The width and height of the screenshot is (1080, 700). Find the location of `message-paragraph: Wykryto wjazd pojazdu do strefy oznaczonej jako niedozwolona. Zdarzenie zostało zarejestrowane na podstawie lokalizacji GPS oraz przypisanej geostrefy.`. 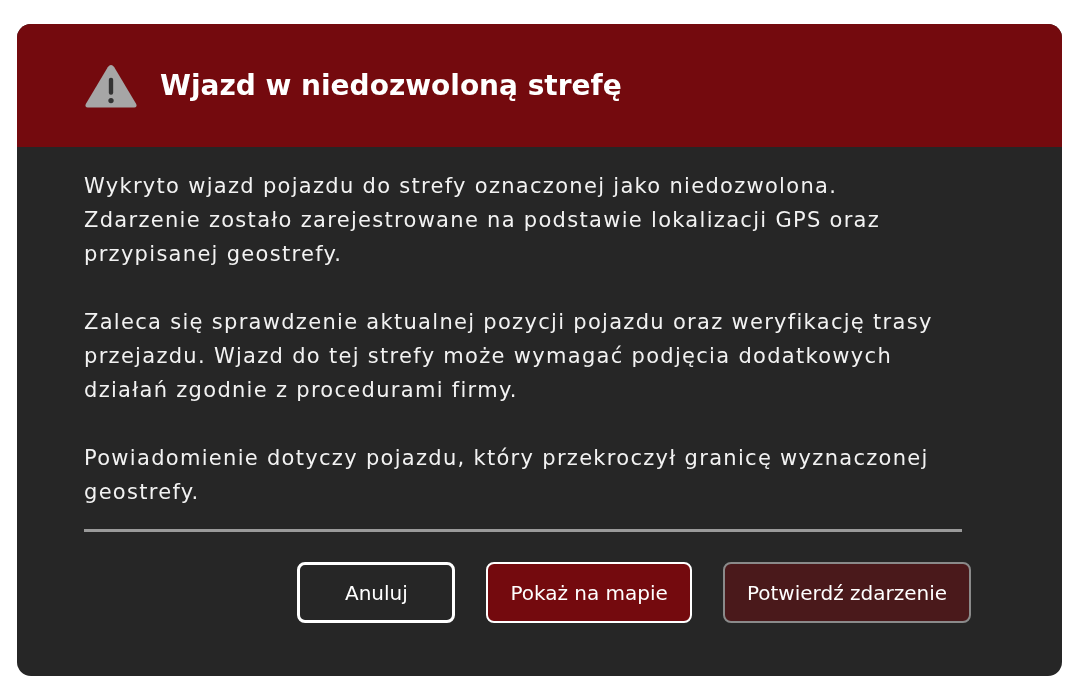

message-paragraph: Wykryto wjazd pojazdu do strefy oznaczonej jako niedozwolona. Zdarzenie zostało zarejestrowane na podstawie lokalizacji GPS oraz przypisanej geostrefy. is located at coordinates (483, 220).